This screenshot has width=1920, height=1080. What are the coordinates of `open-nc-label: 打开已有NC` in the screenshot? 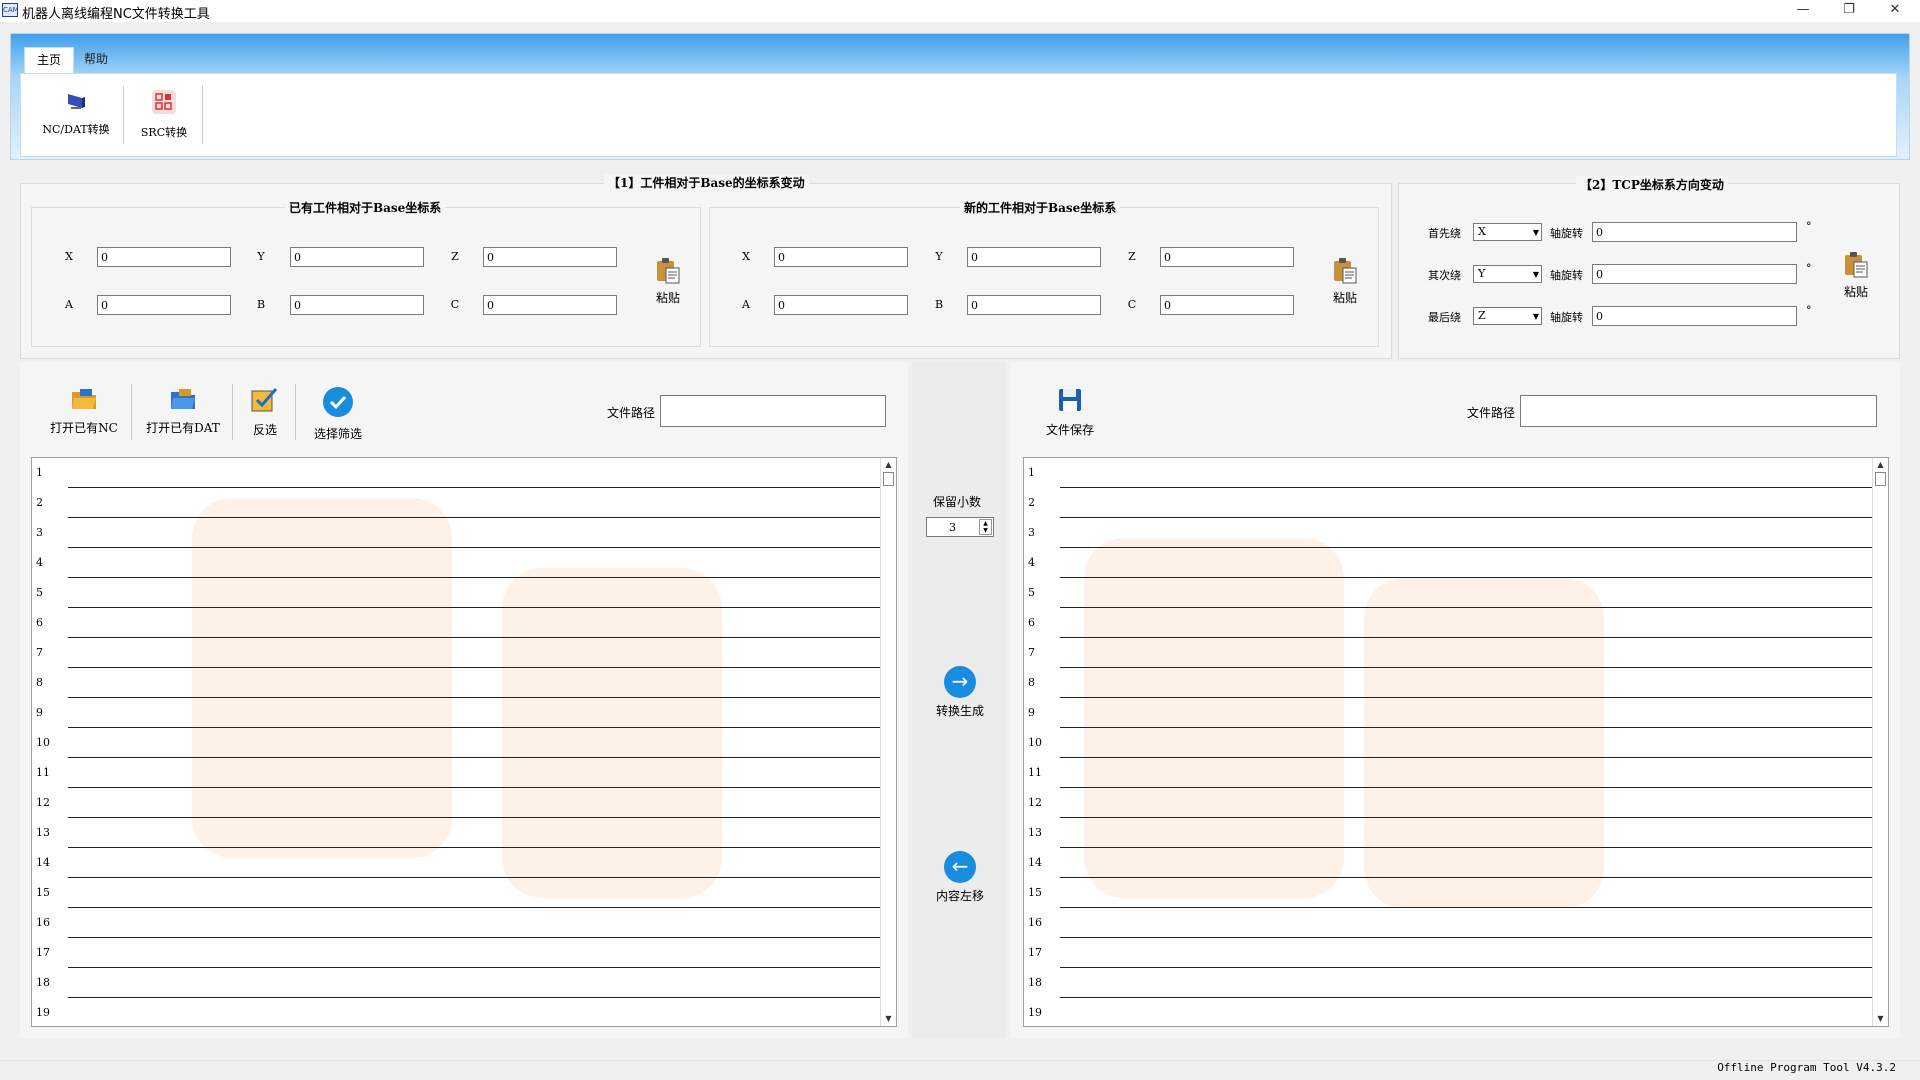 It's located at (84, 428).